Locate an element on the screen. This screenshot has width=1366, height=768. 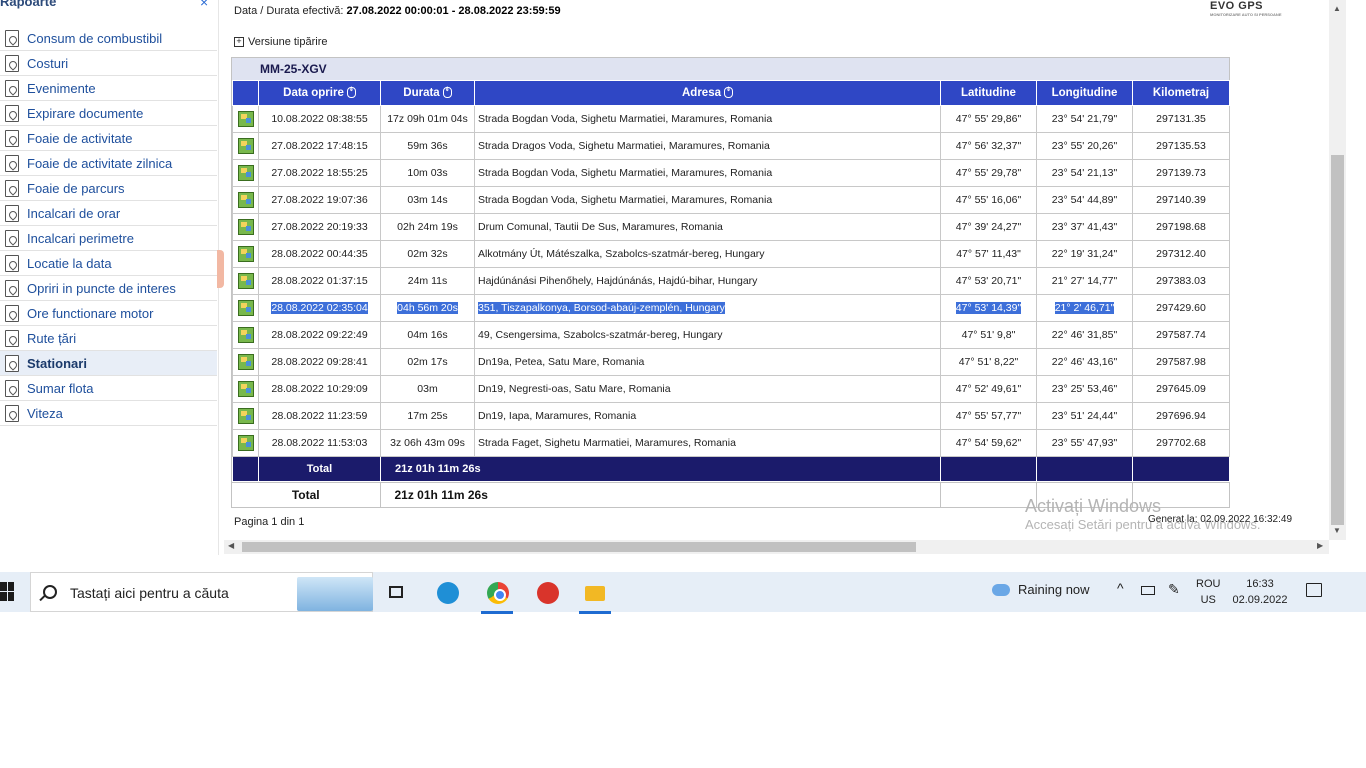
edge-icon is located at coordinates (447, 594).